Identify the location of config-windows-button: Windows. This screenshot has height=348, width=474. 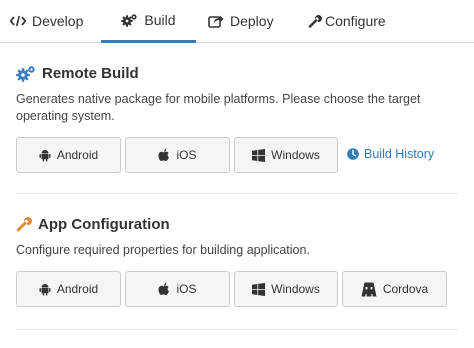
(286, 289).